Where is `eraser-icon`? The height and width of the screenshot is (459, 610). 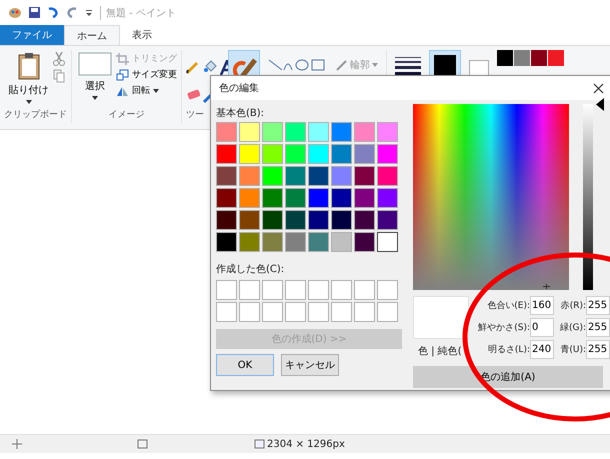 eraser-icon is located at coordinates (194, 95).